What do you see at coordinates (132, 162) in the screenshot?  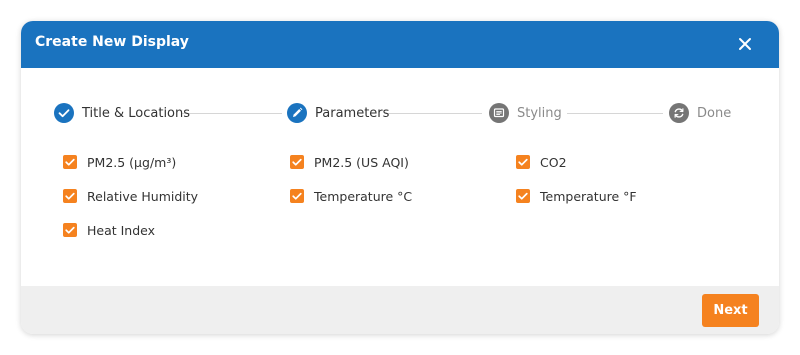 I see `param-label: PM2.5 (µg/m³)` at bounding box center [132, 162].